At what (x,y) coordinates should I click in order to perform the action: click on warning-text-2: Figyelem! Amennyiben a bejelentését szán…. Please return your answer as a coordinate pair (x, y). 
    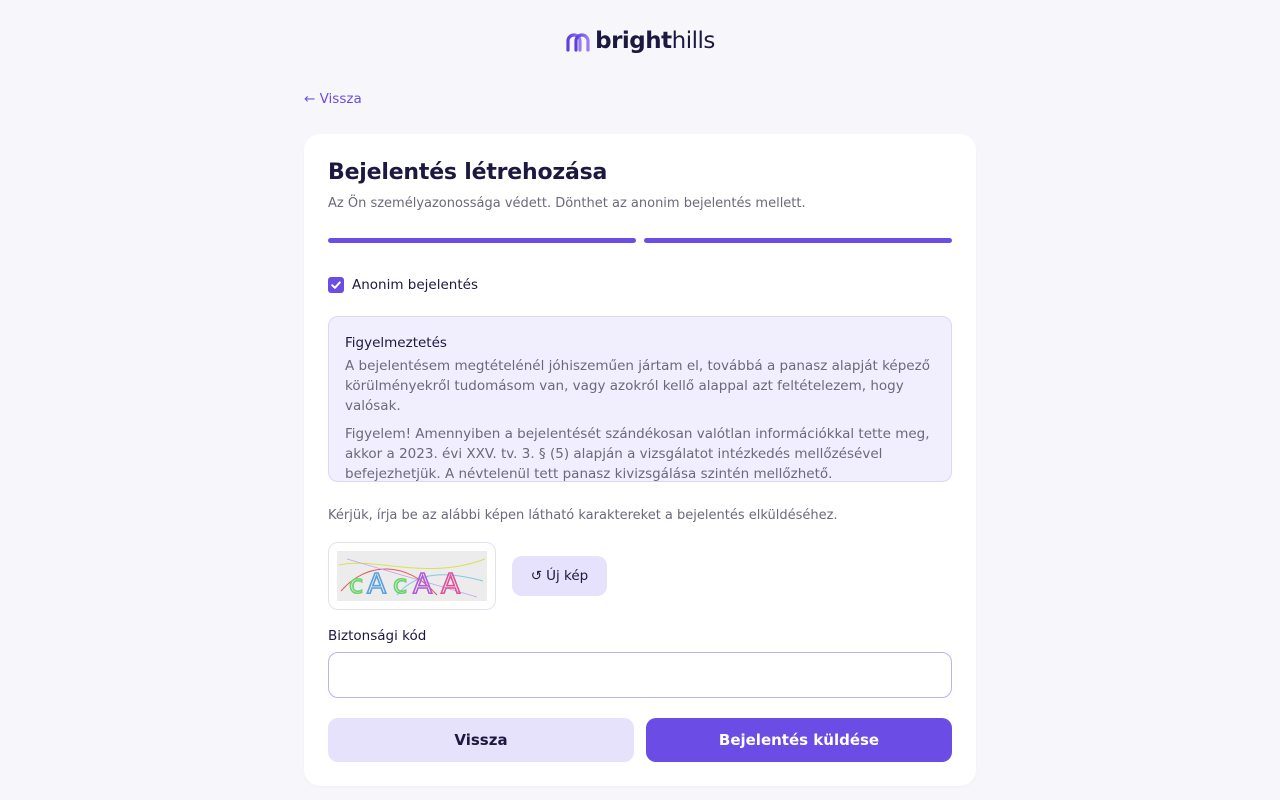
    Looking at the image, I should click on (637, 454).